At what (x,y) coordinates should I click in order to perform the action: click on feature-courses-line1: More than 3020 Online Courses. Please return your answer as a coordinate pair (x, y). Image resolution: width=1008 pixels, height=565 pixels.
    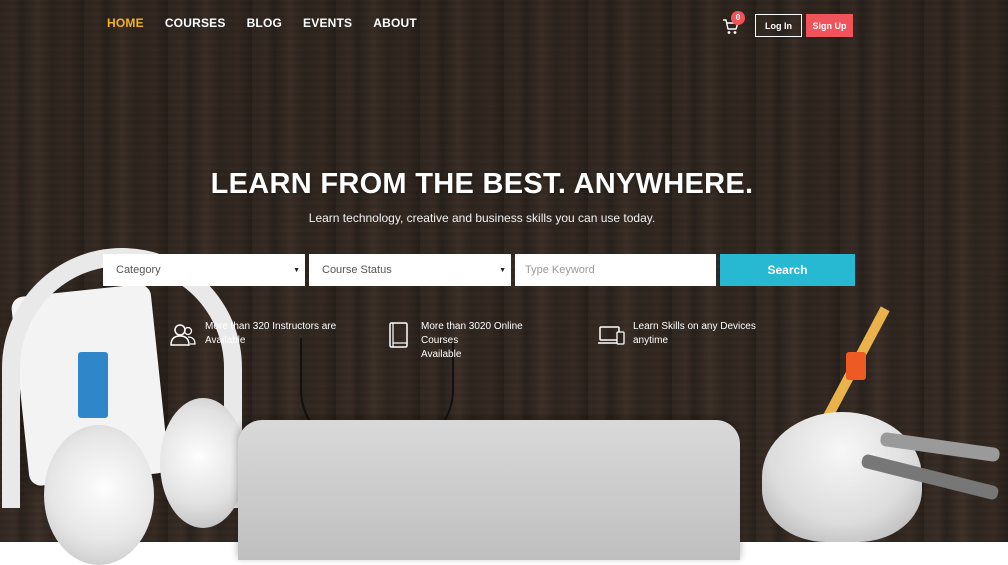
    Looking at the image, I should click on (472, 333).